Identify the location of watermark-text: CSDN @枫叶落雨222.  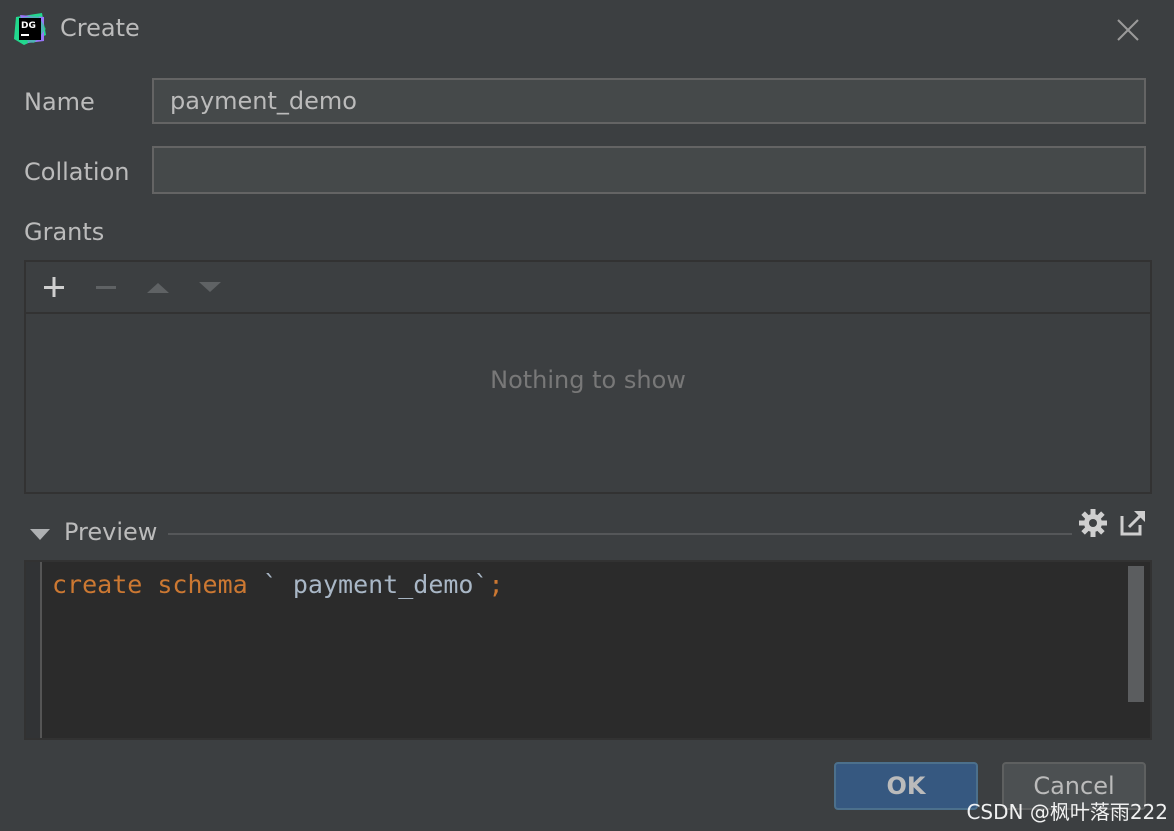
(1067, 812).